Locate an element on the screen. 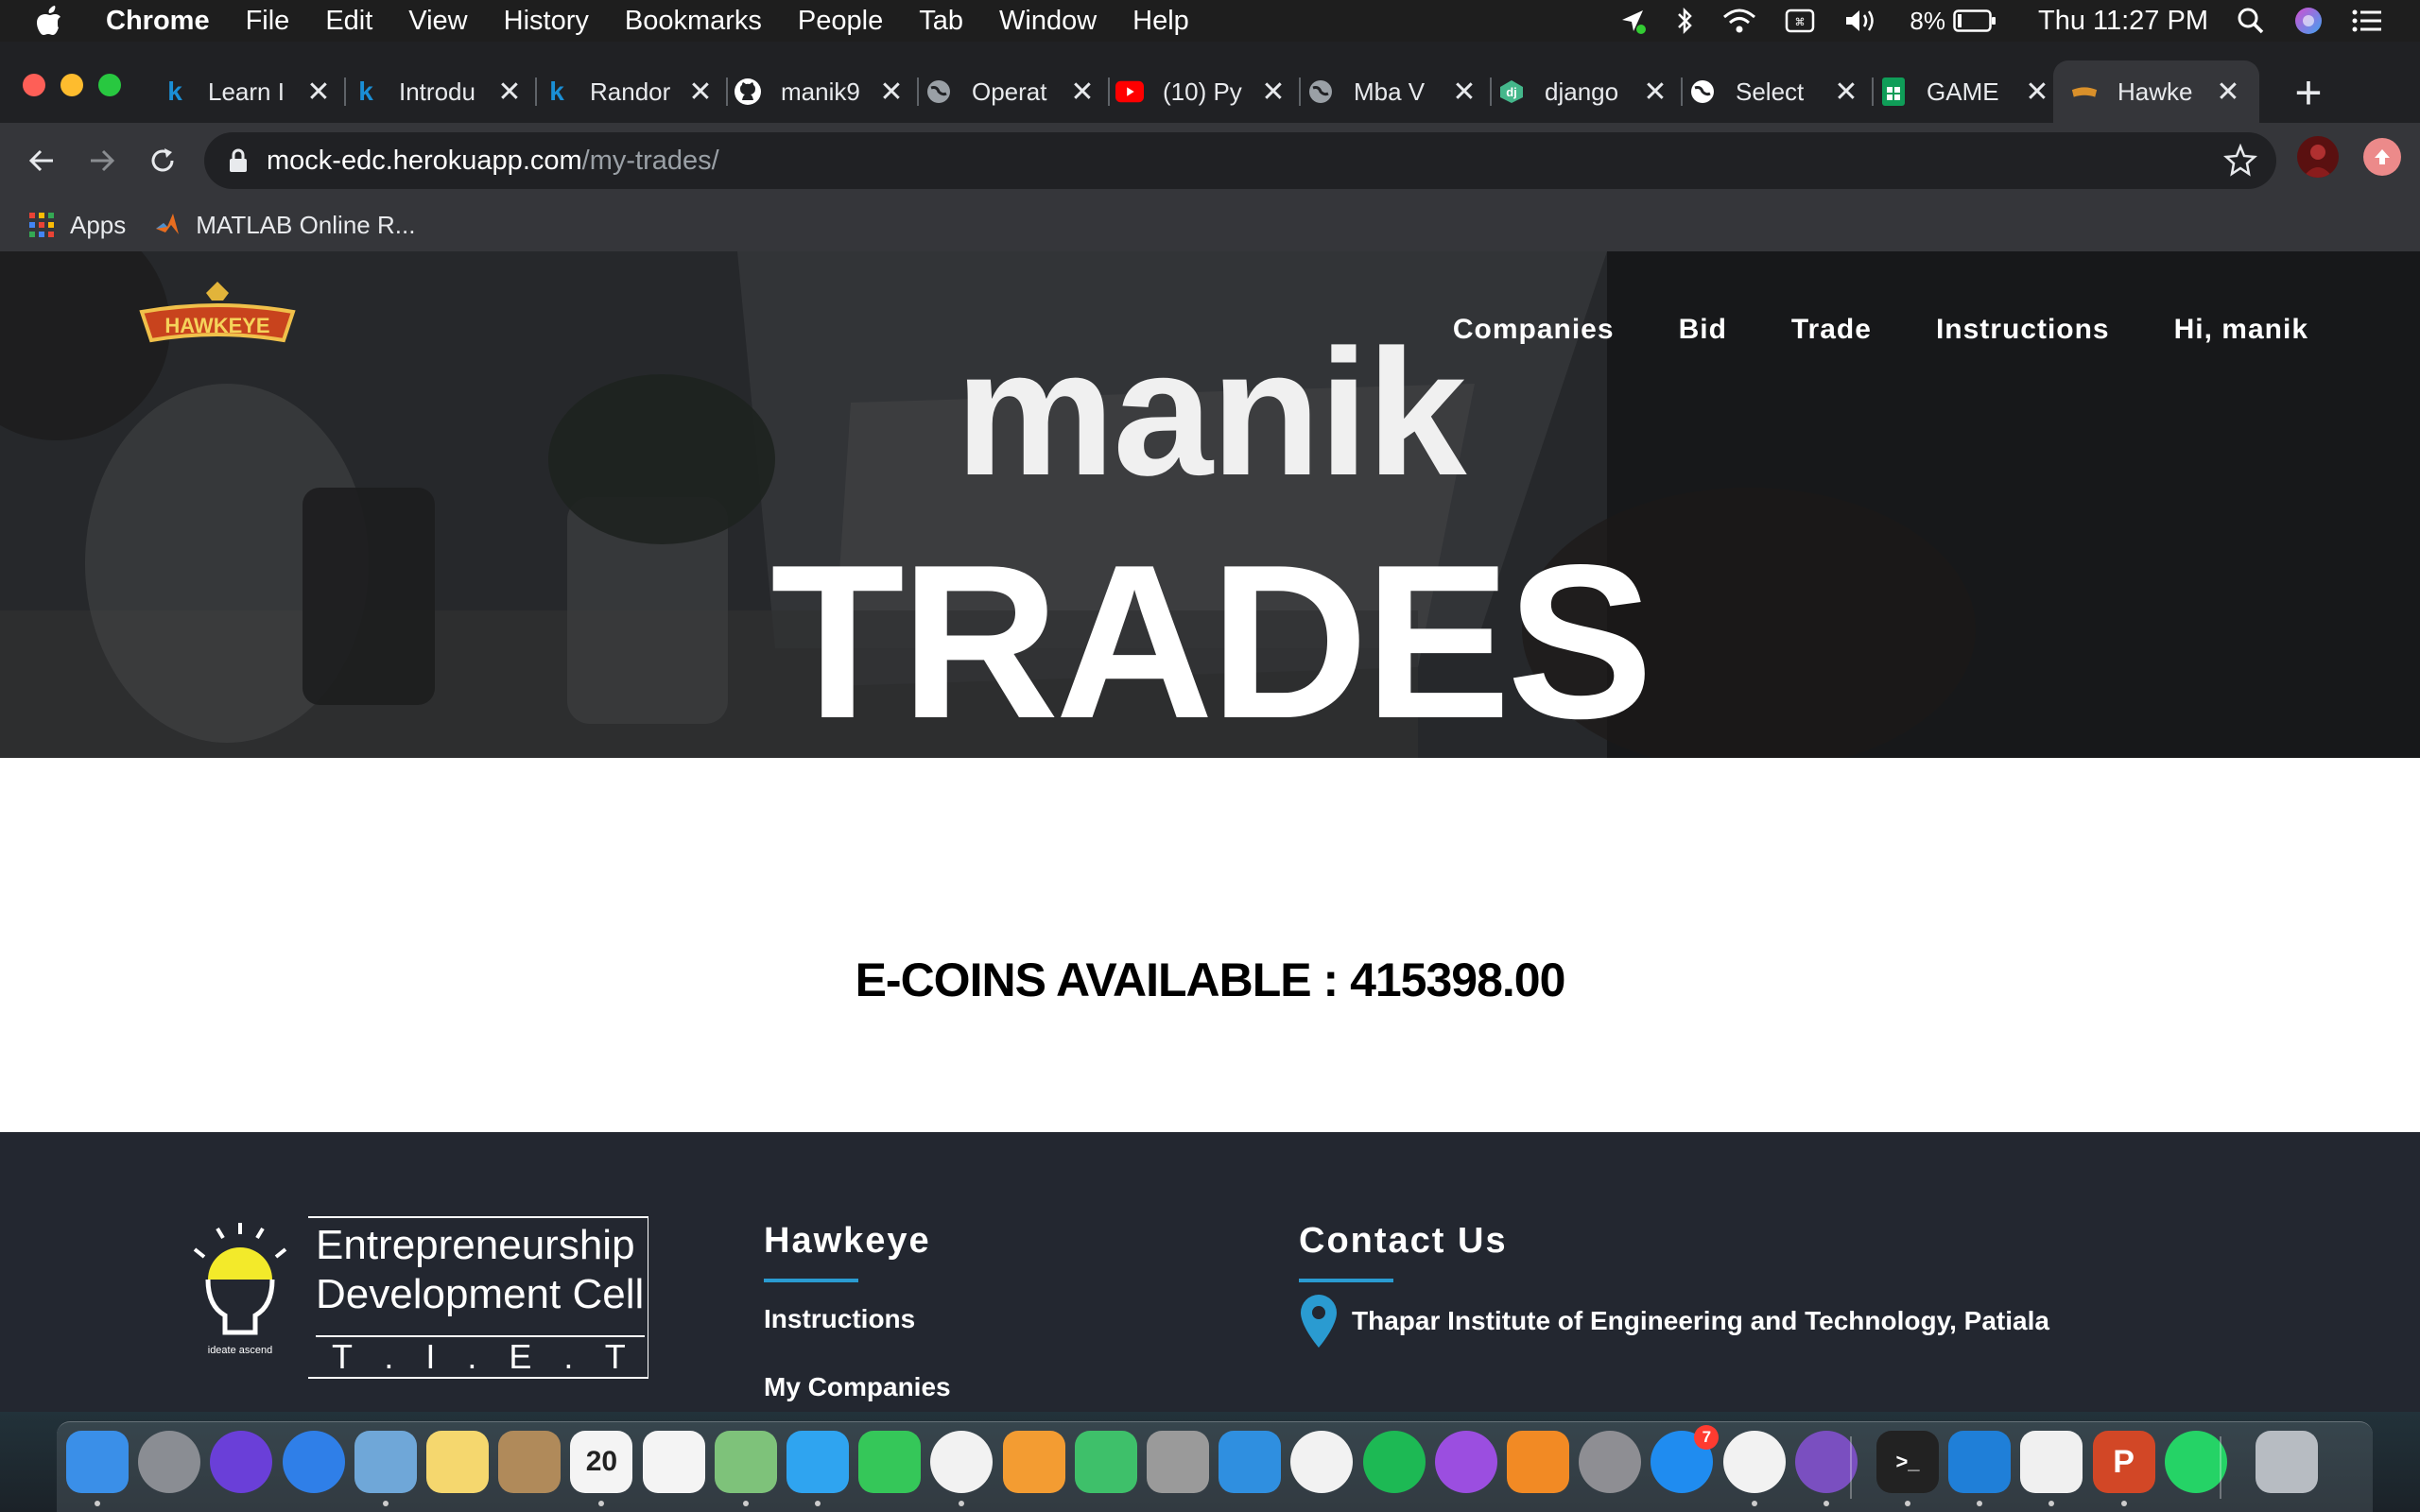 This screenshot has width=2420, height=1512. window-zoom-button is located at coordinates (109, 85).